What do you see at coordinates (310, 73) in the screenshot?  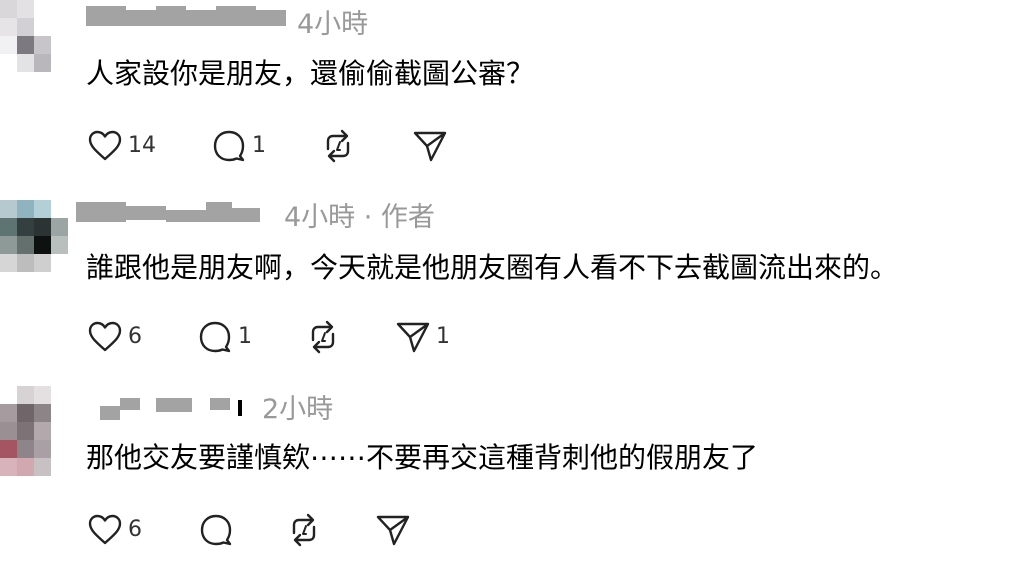 I see `comment-text: 人家設你是朋友，還偷偷截圖公審？` at bounding box center [310, 73].